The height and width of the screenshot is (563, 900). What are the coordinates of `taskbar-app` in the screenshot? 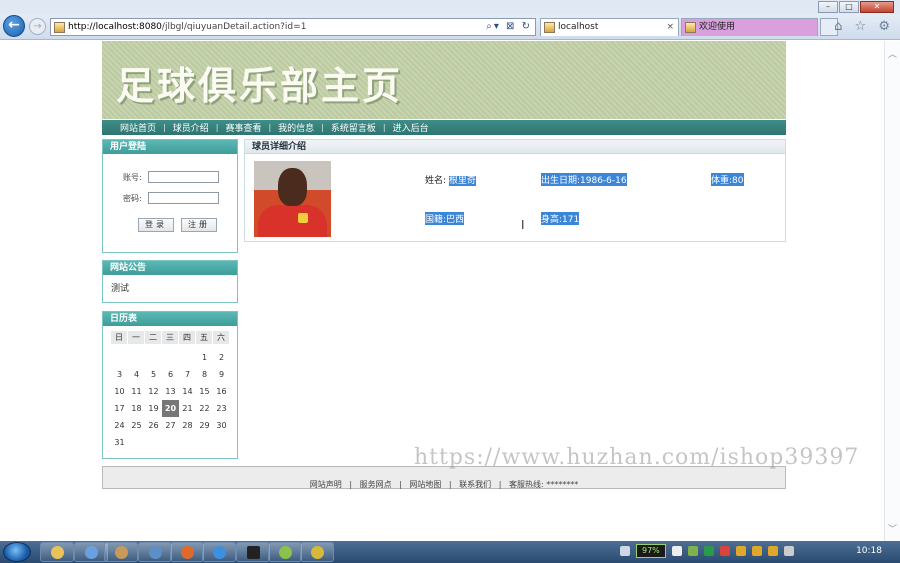 It's located at (121, 552).